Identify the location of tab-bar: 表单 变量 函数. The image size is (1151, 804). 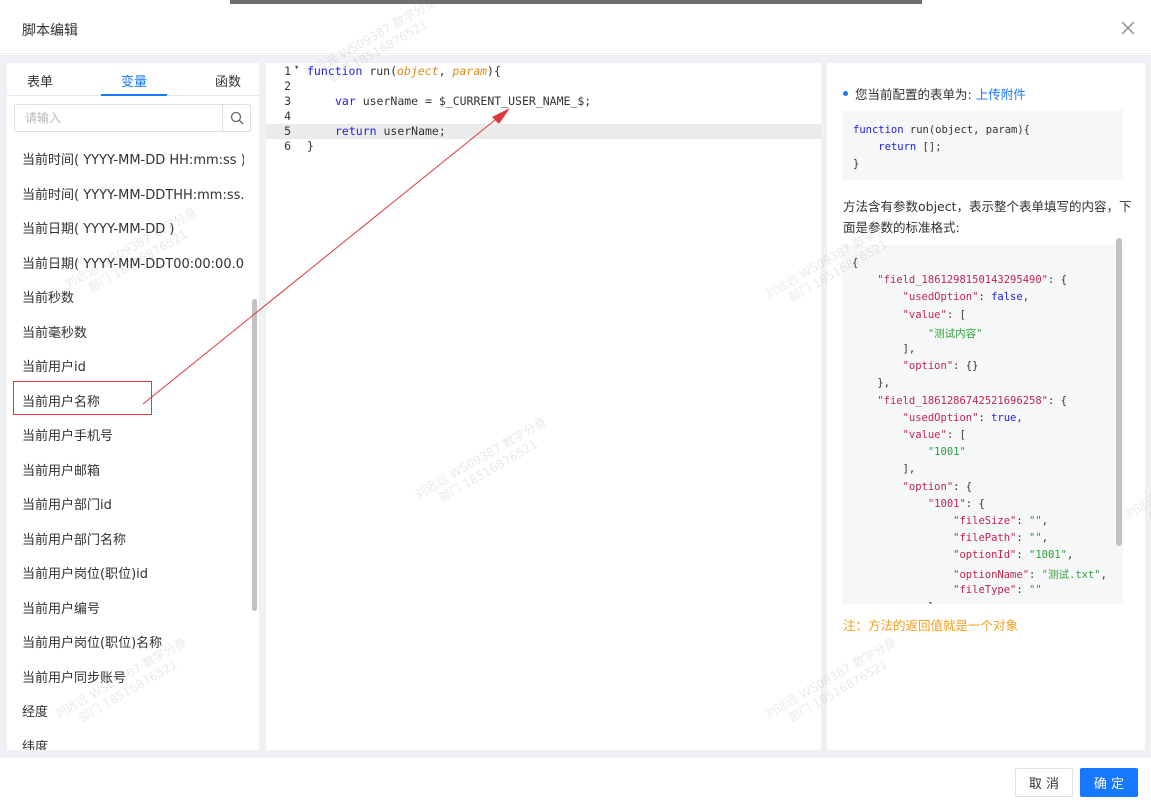
(133, 79).